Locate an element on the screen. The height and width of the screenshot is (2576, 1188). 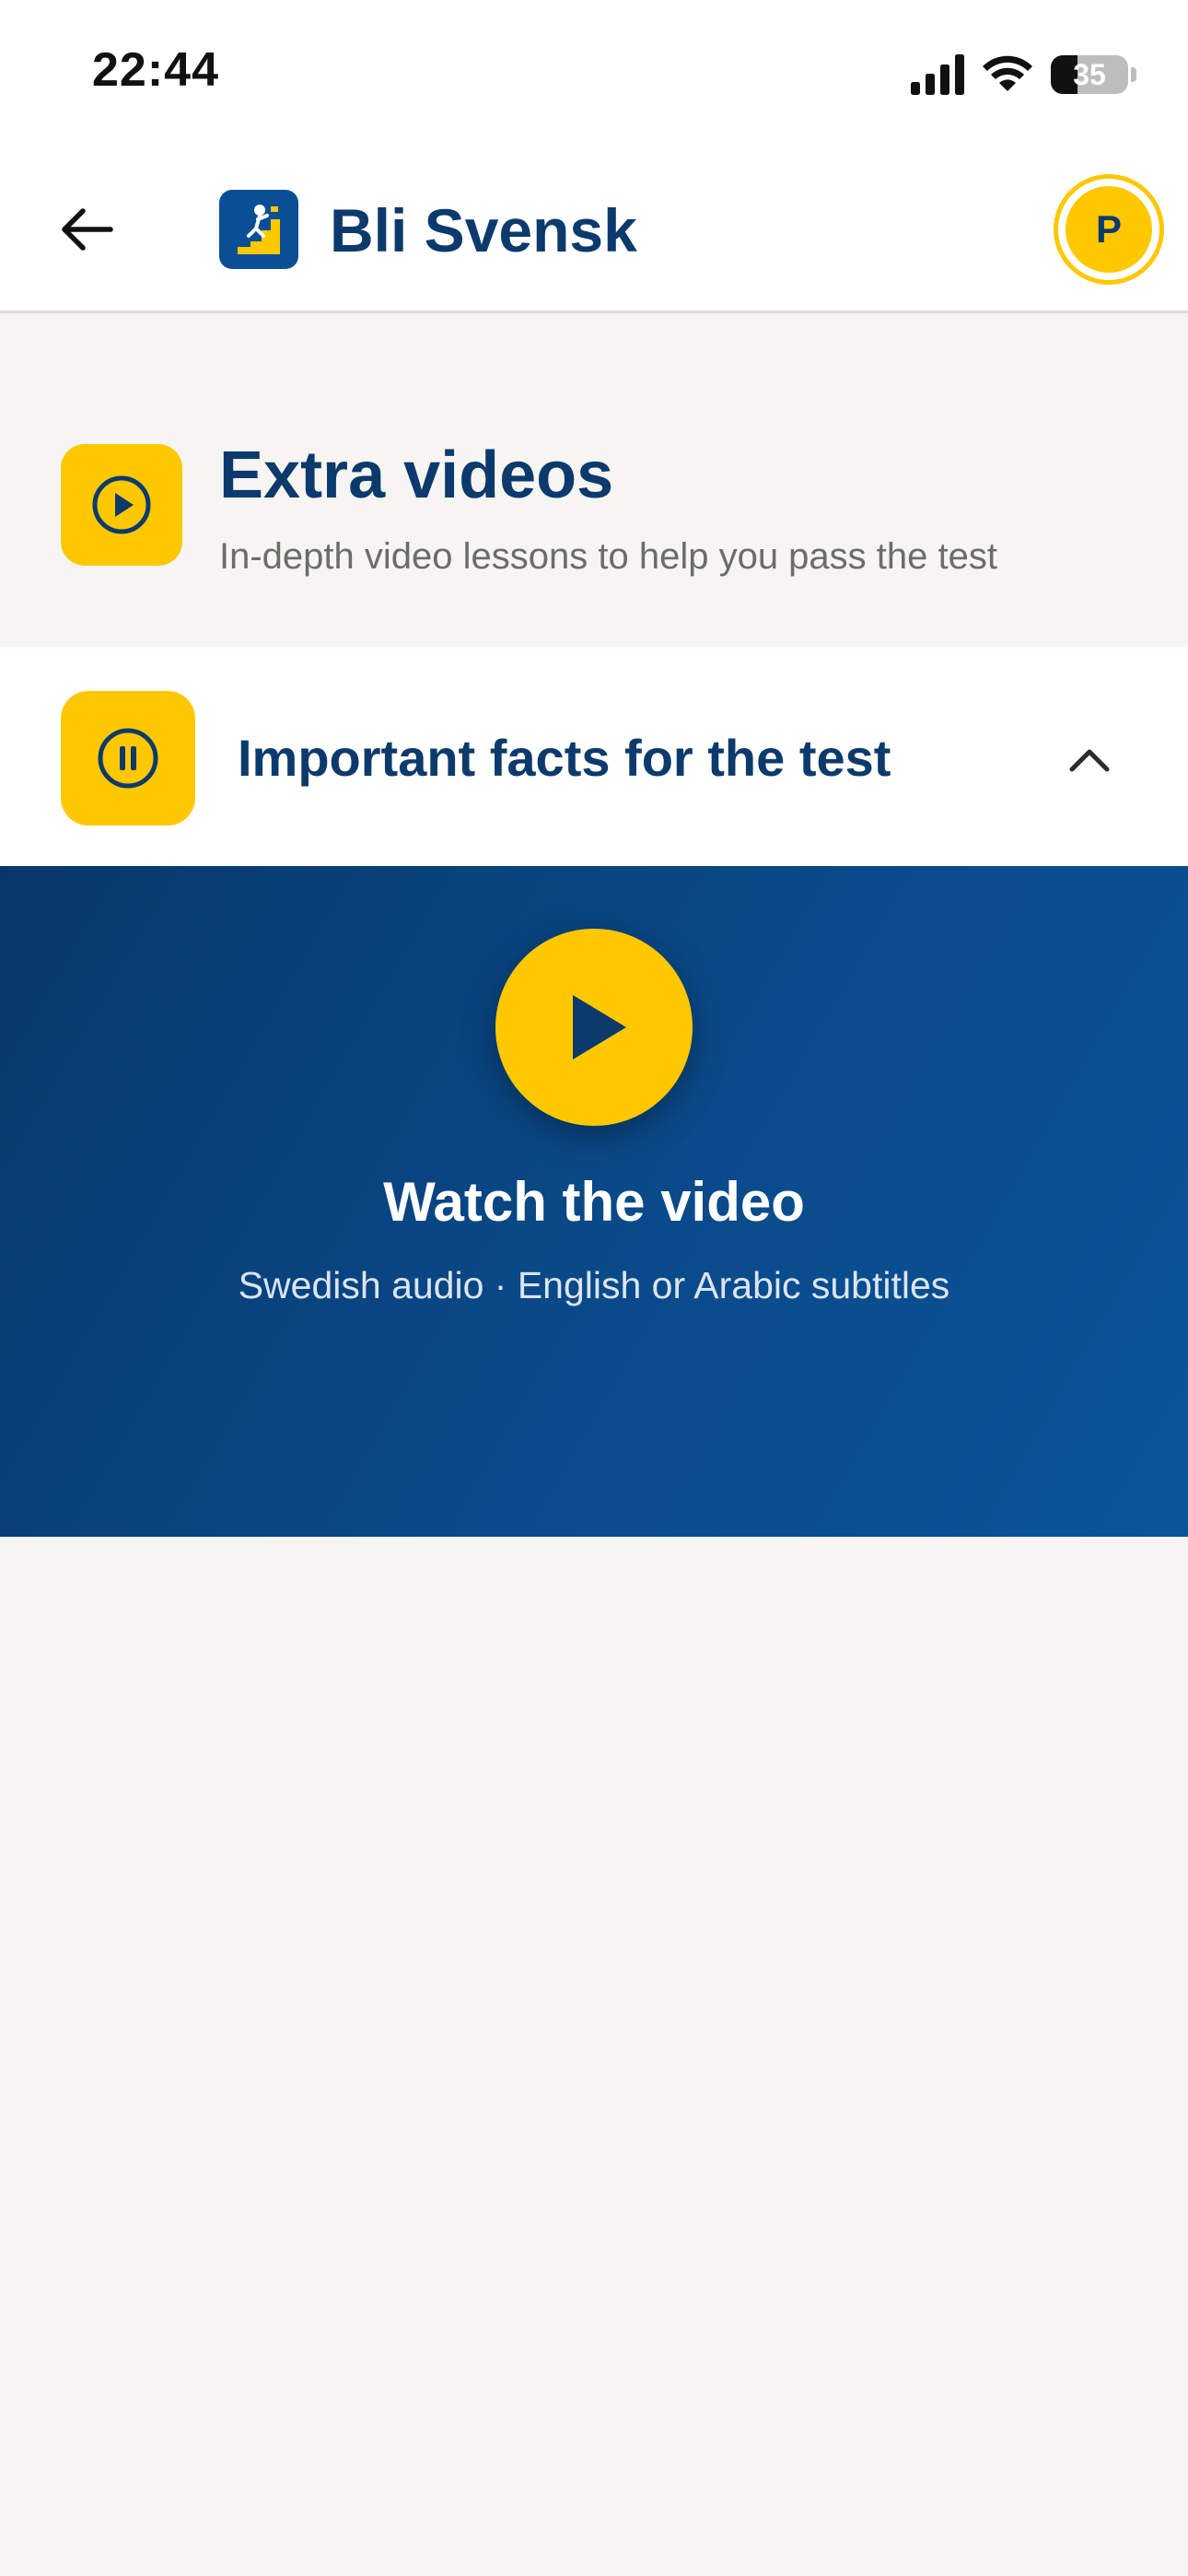
section-title: Extra videos is located at coordinates (416, 475).